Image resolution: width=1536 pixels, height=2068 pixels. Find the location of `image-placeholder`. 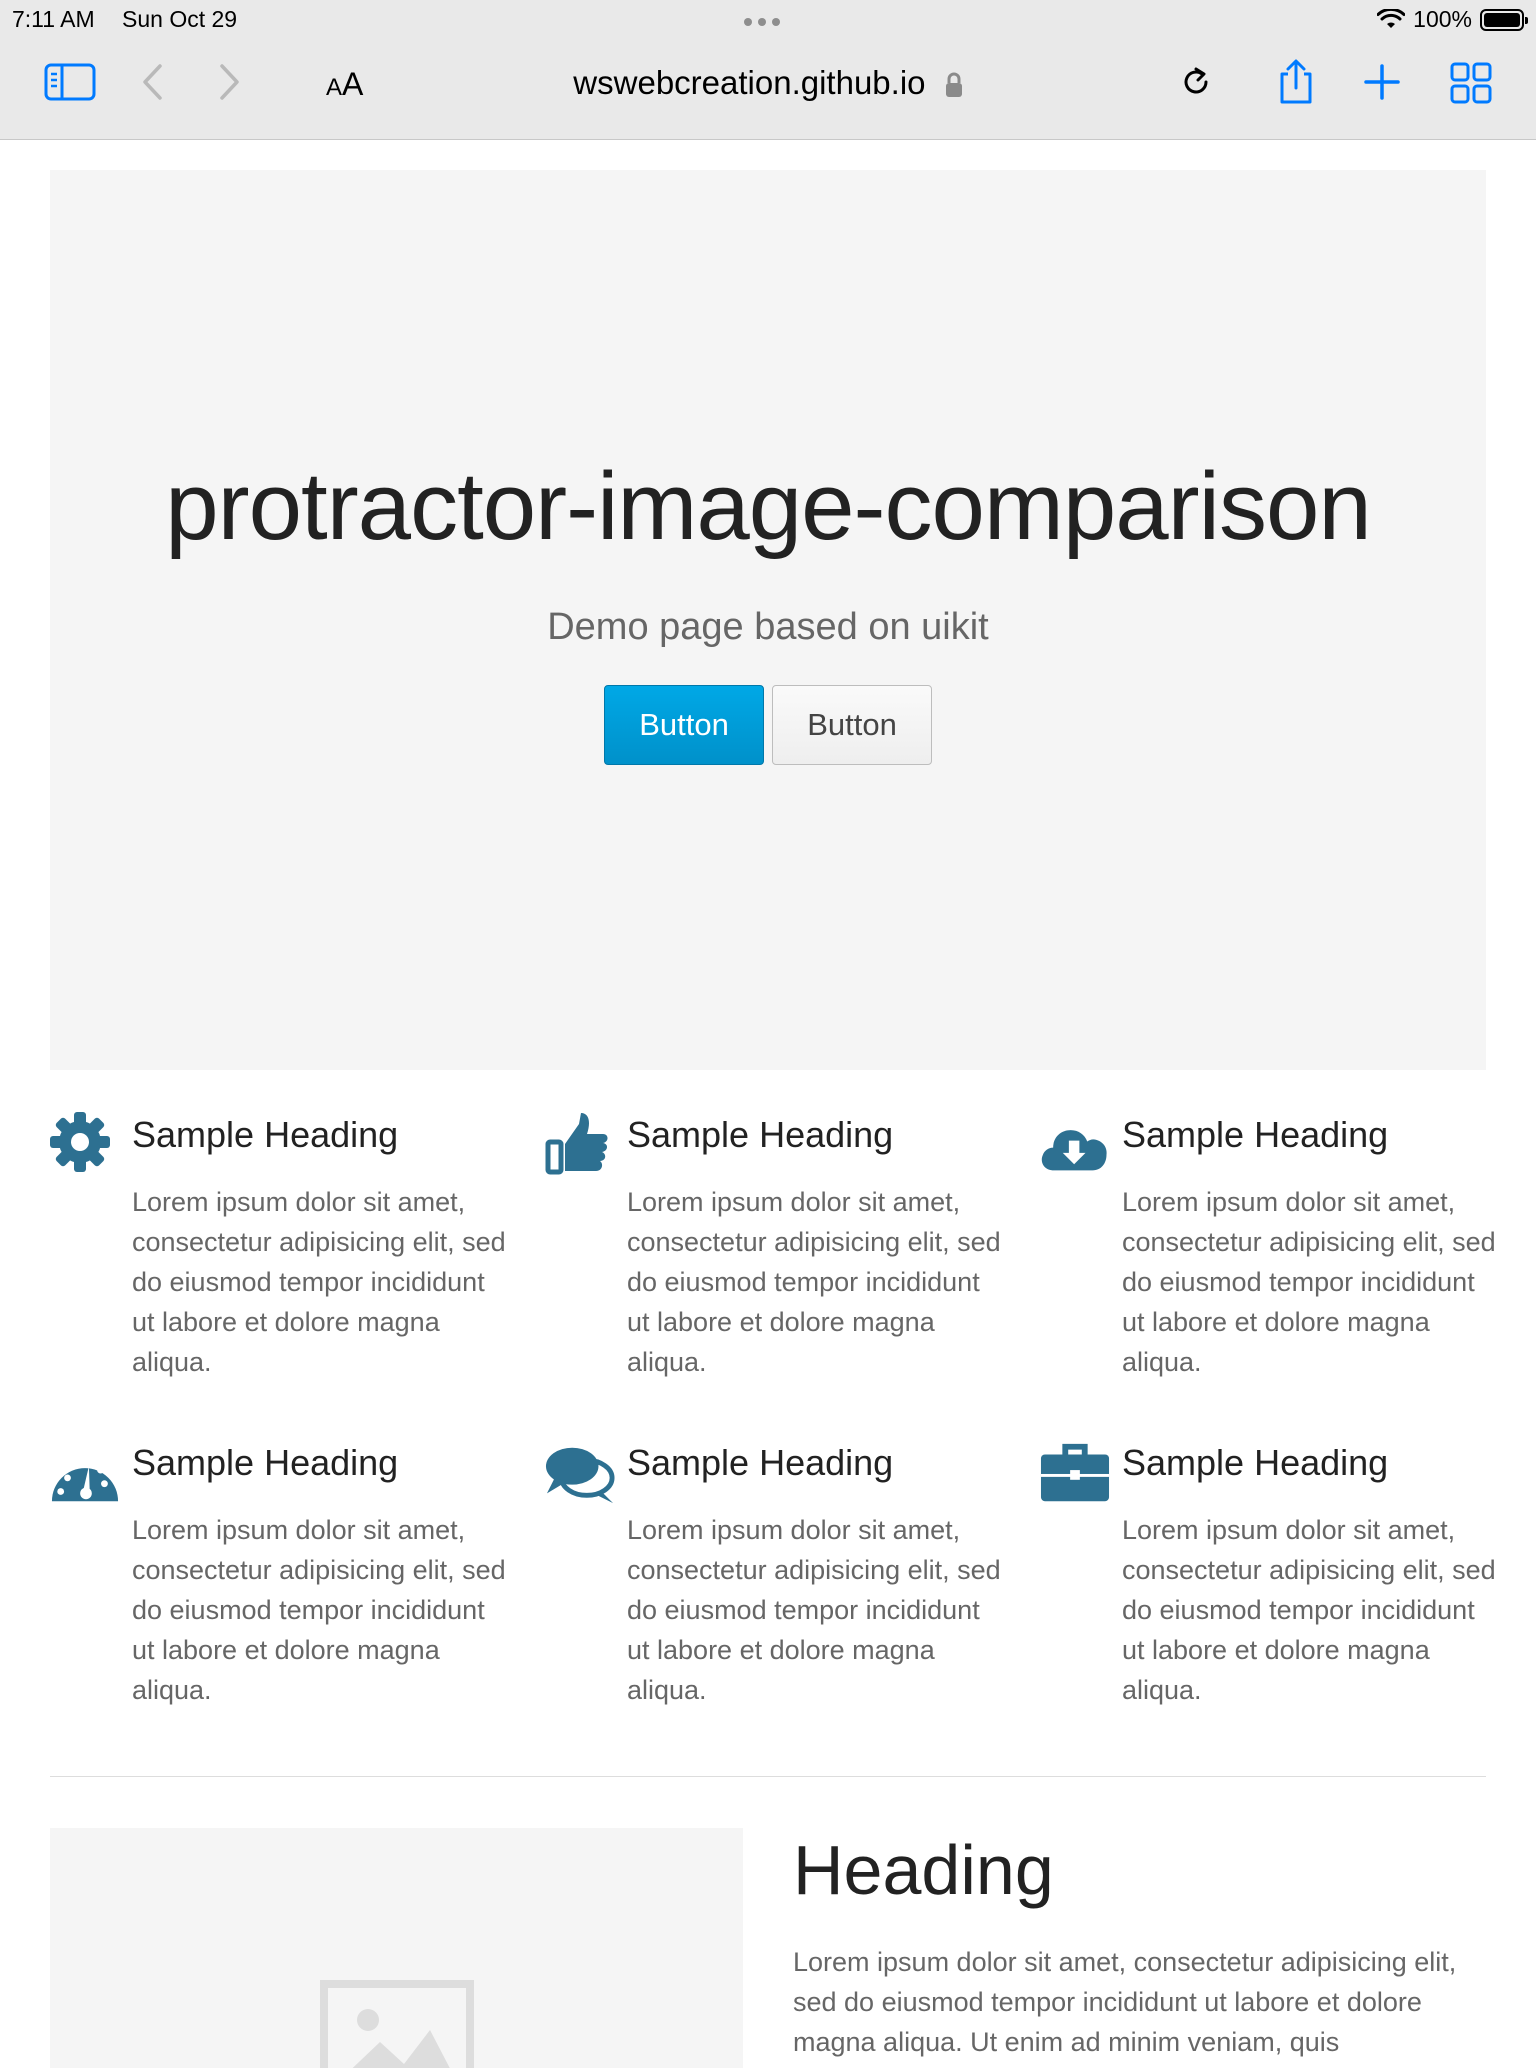

image-placeholder is located at coordinates (396, 1948).